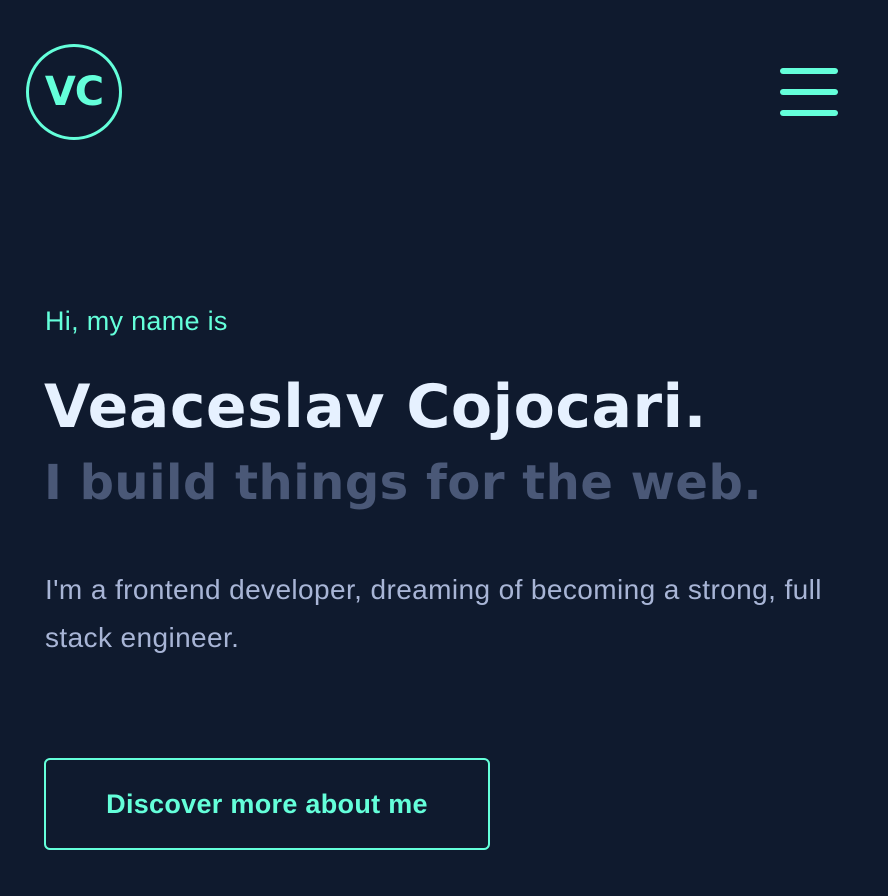  I want to click on logo-text: VC, so click(74, 92).